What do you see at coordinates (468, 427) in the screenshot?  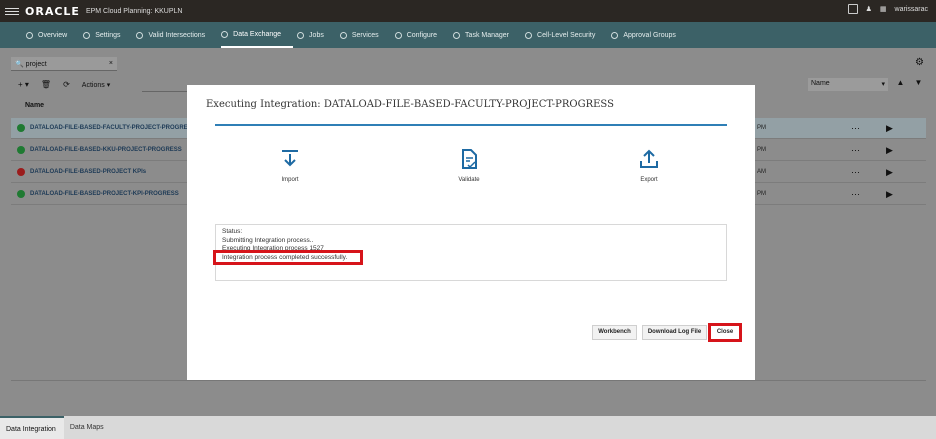 I see `bottom-tabs: Data Integration Data Maps` at bounding box center [468, 427].